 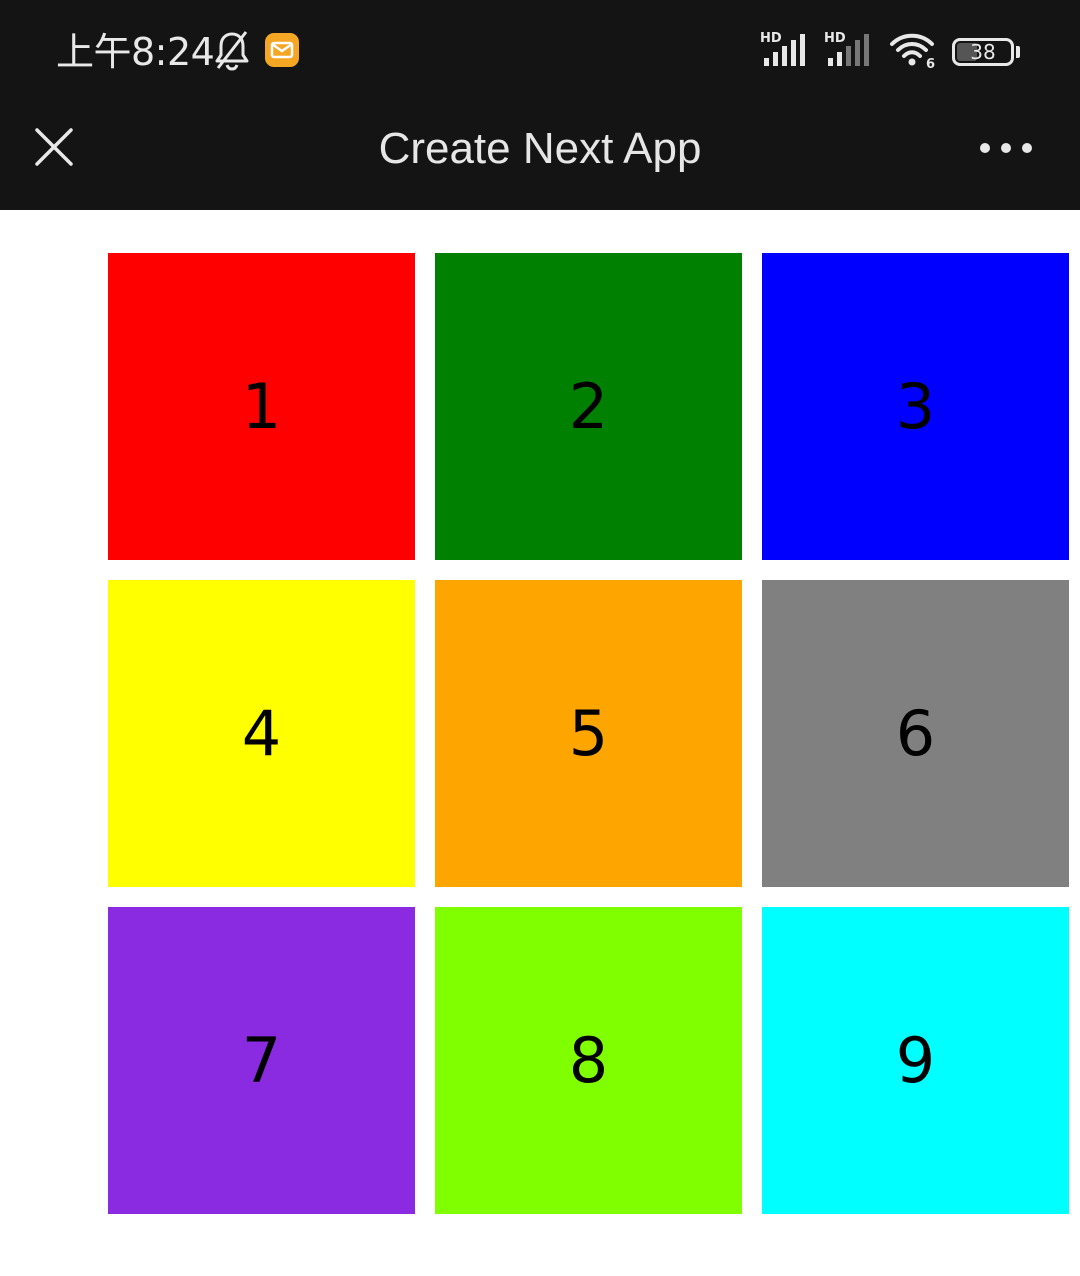 What do you see at coordinates (1018, 52) in the screenshot?
I see `battery-tip` at bounding box center [1018, 52].